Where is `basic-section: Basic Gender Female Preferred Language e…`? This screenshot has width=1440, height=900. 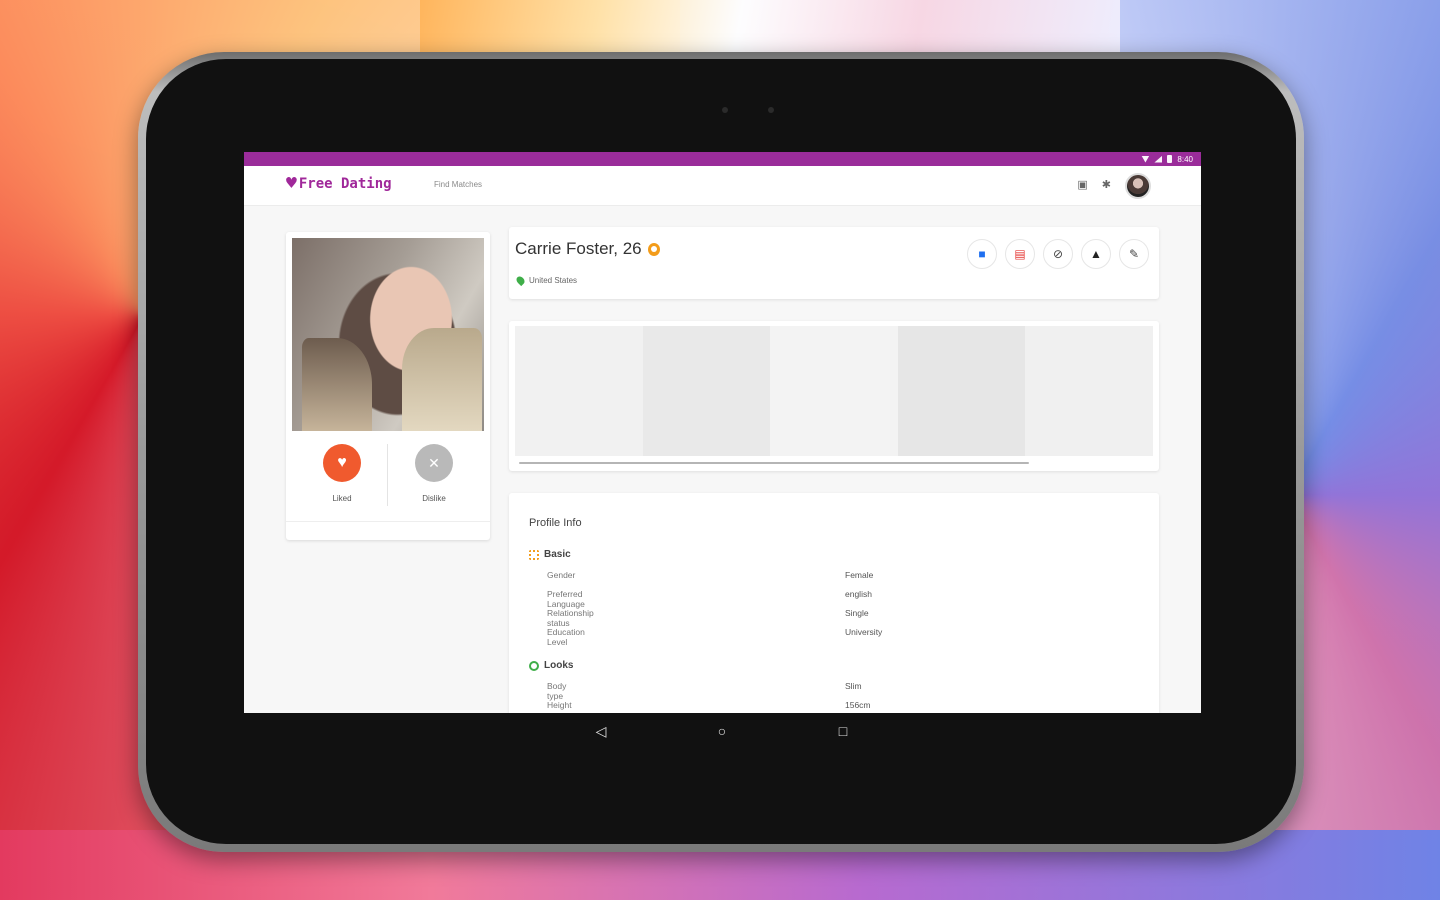 basic-section: Basic Gender Female Preferred Language e… is located at coordinates (705, 598).